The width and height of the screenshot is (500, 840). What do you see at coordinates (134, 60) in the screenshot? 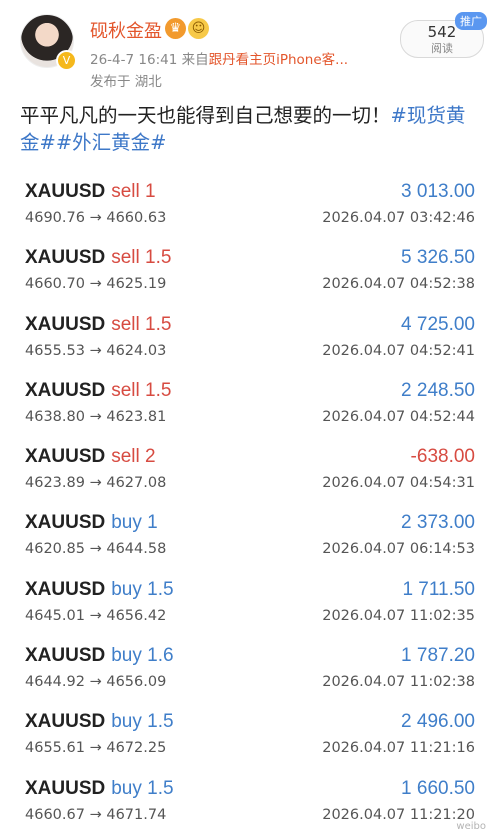
I see `post-timestamp: 26-4-7 16:41` at bounding box center [134, 60].